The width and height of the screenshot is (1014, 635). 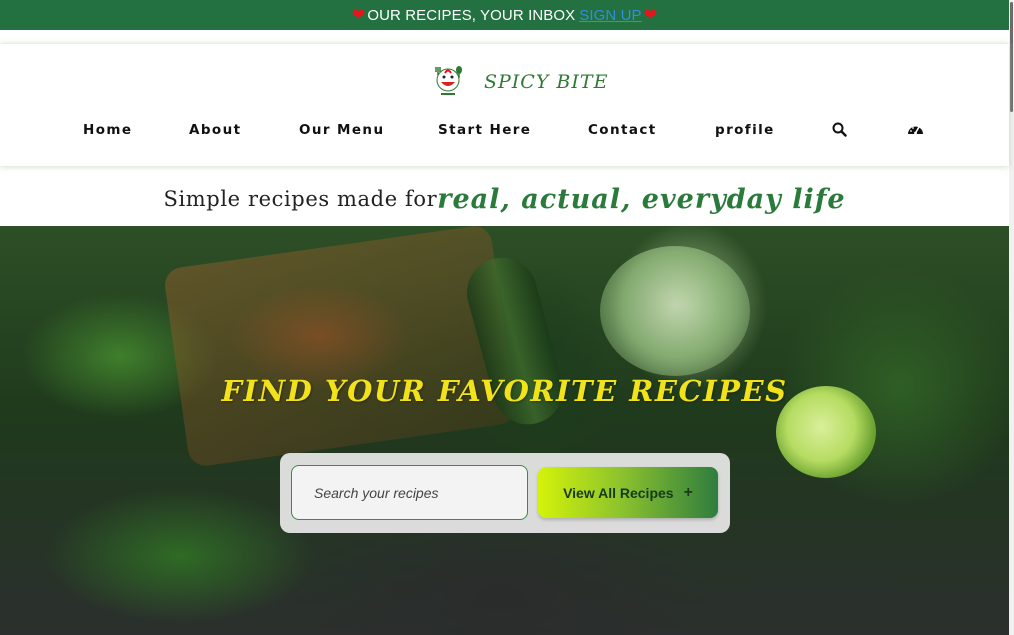 What do you see at coordinates (915, 132) in the screenshot?
I see `dashboard-icon` at bounding box center [915, 132].